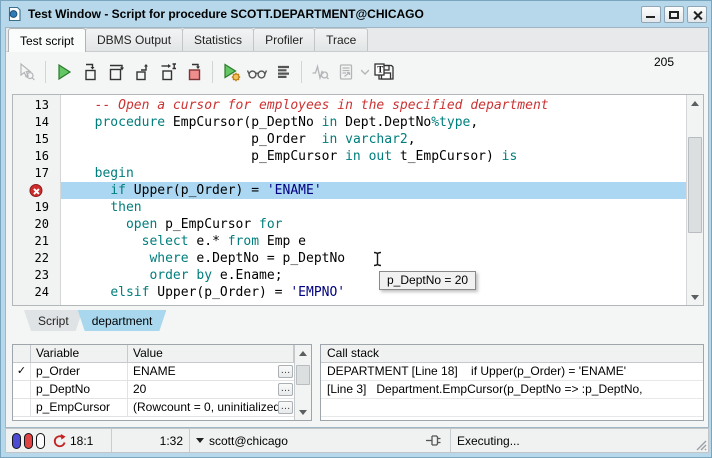 The image size is (712, 458). I want to click on maximize-button, so click(674, 14).